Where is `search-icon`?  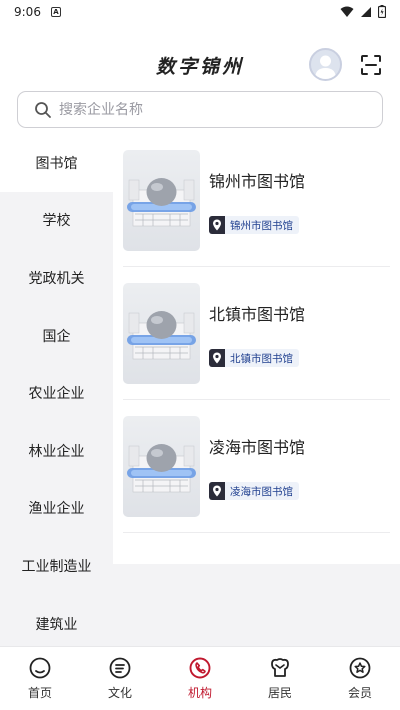 search-icon is located at coordinates (43, 109).